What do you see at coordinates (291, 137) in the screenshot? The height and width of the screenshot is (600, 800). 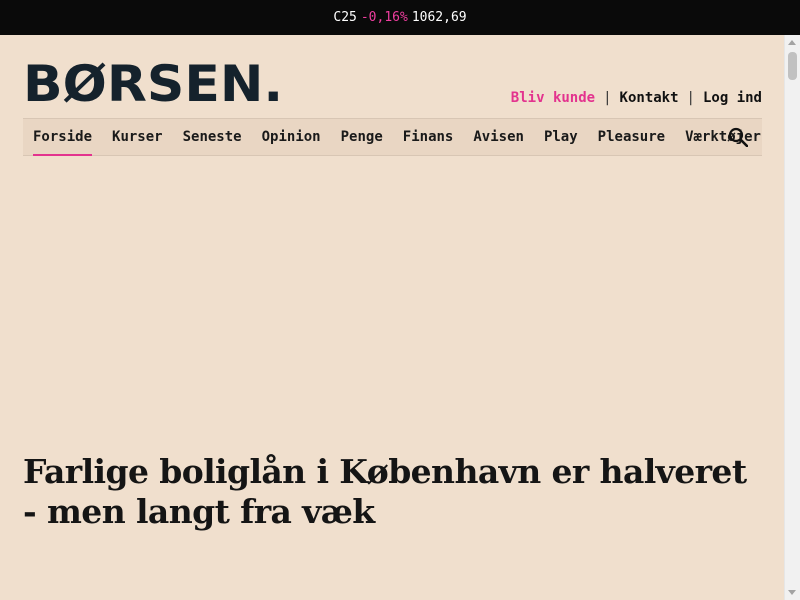 I see `nav-item-opinion: Opinion` at bounding box center [291, 137].